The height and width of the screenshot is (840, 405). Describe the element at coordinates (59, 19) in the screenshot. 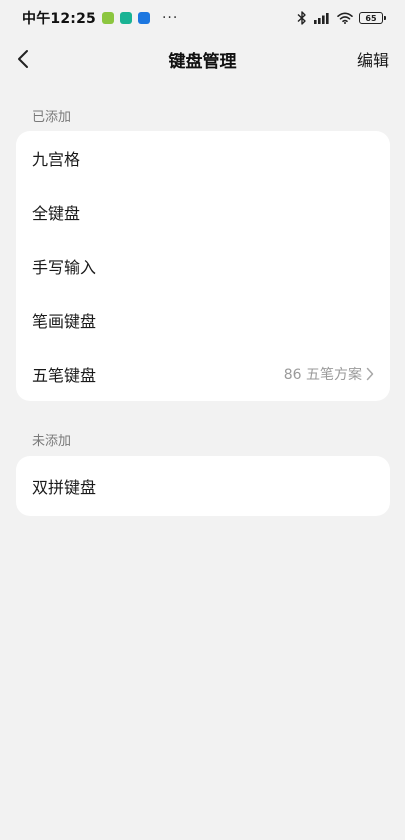

I see `status-time: 中午12:25` at that location.